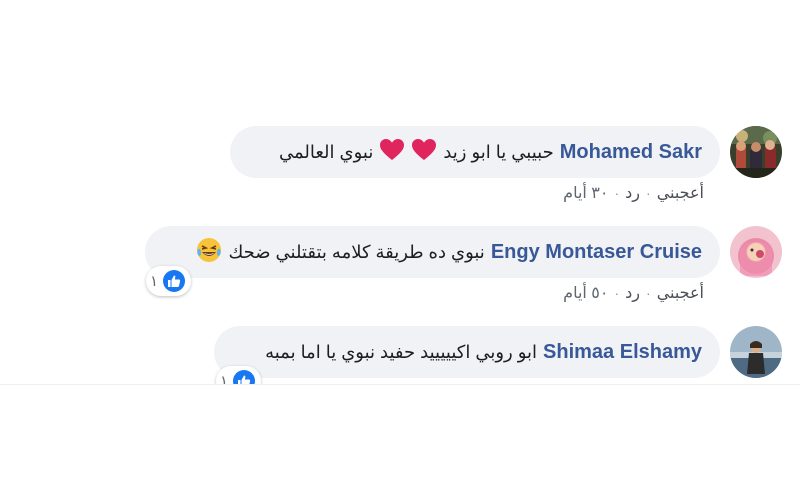 The image size is (800, 500). Describe the element at coordinates (356, 251) in the screenshot. I see `comment-text: نبوي ده طريقة كلامه بتقتلني ضحك` at that location.